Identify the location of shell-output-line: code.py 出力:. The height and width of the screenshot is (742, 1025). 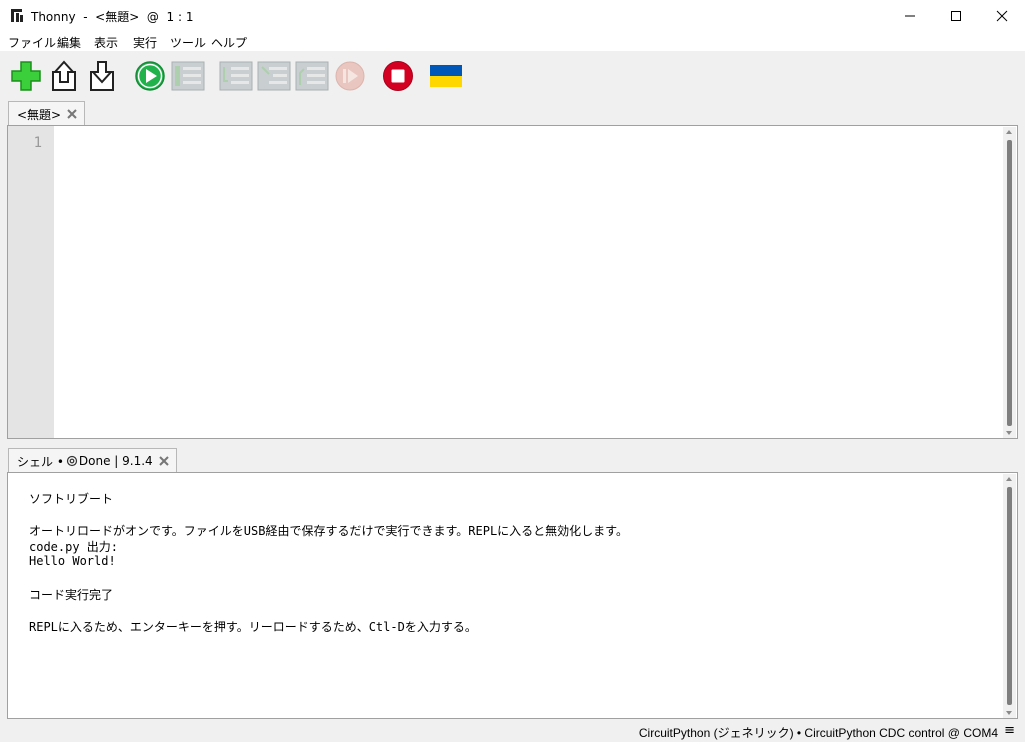
(74, 547).